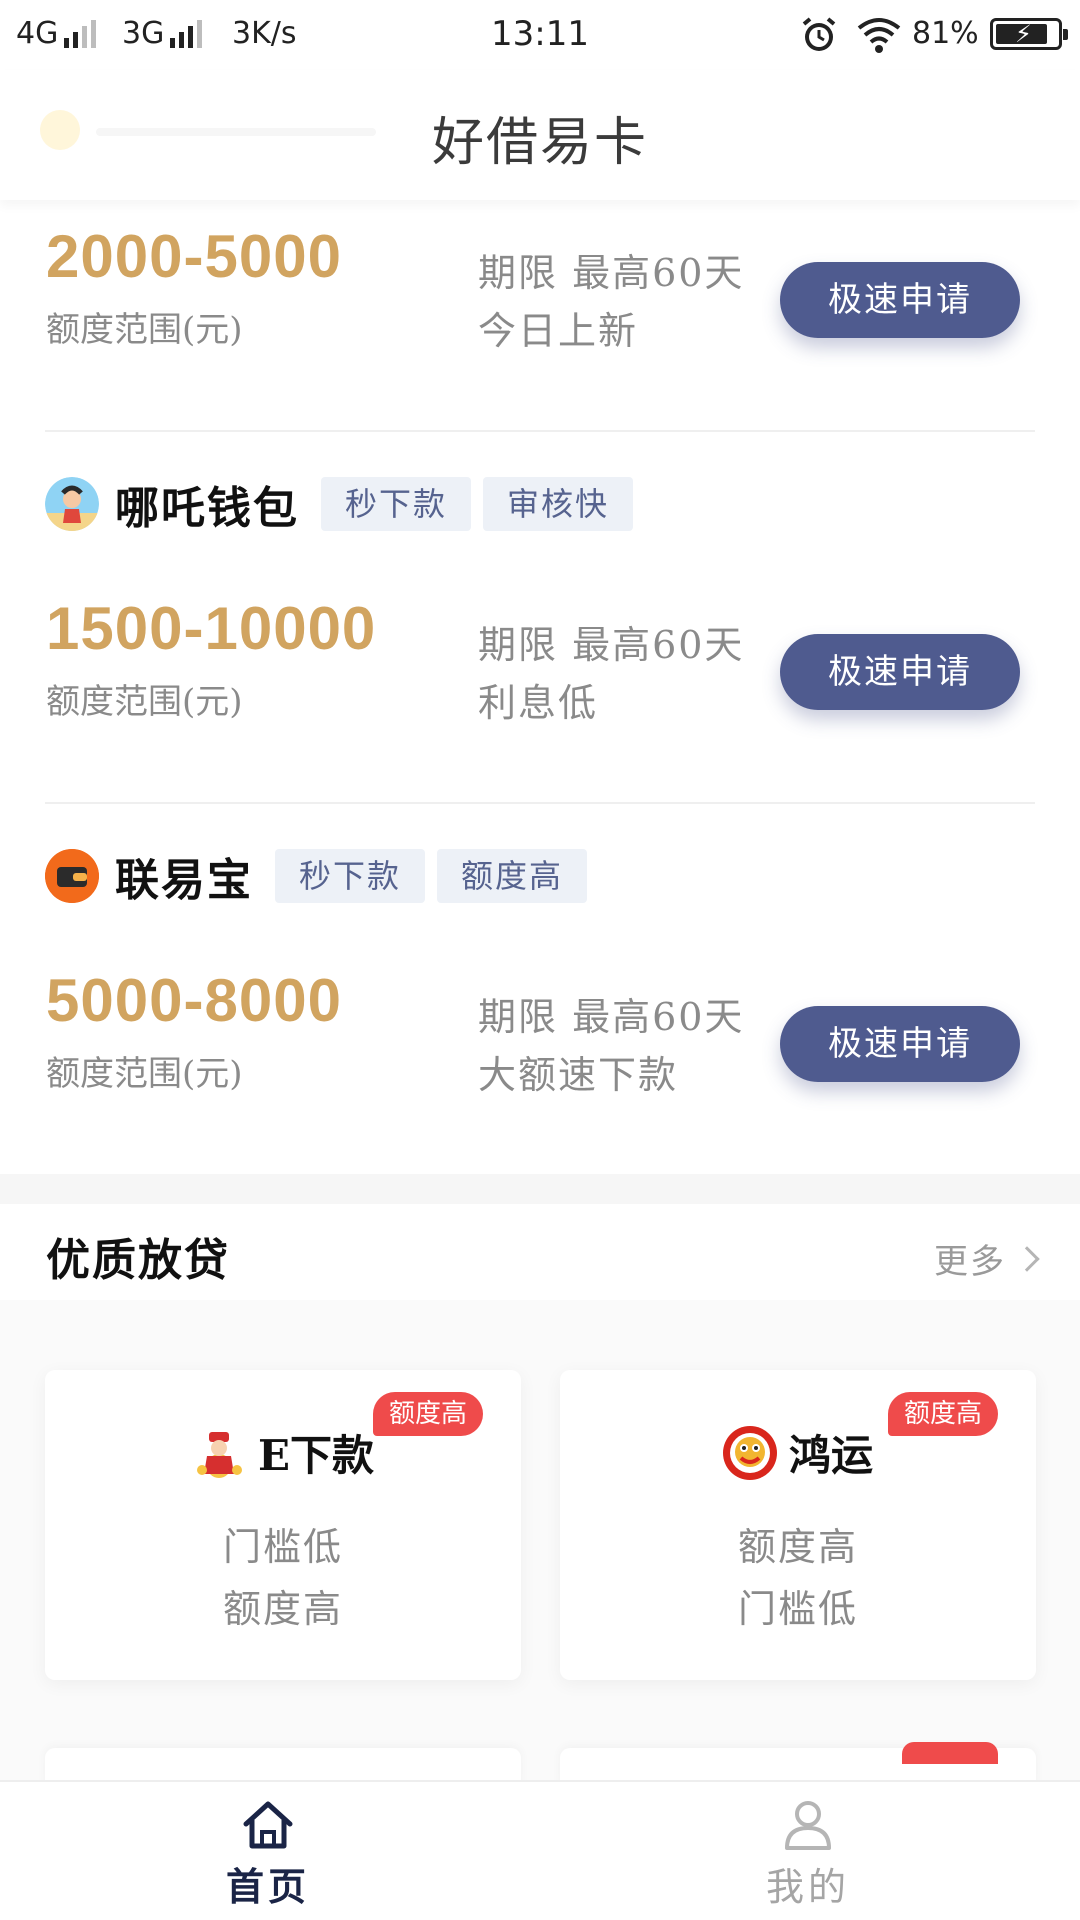 This screenshot has height=1920, width=1080. I want to click on lender-card: 额度高 E下款 门槛低 额度高, so click(283, 1525).